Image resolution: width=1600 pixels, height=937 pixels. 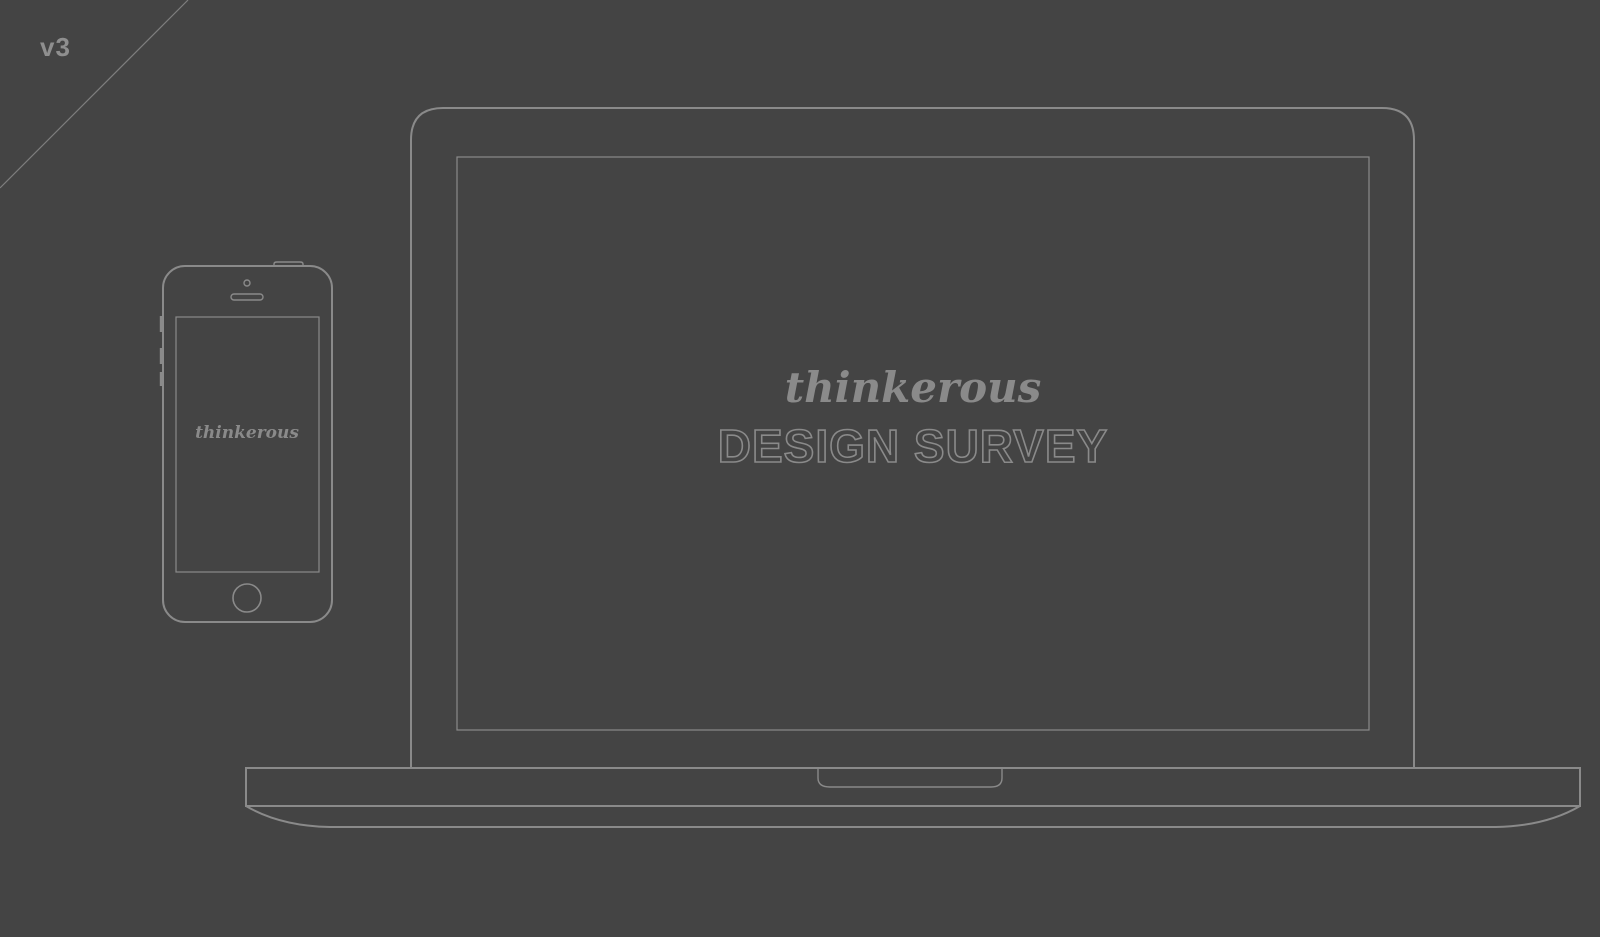 What do you see at coordinates (913, 816) in the screenshot?
I see `laptop-bottom` at bounding box center [913, 816].